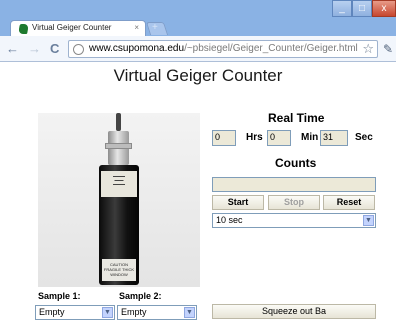  Describe the element at coordinates (294, 202) in the screenshot. I see `stop-button: Stop` at that location.